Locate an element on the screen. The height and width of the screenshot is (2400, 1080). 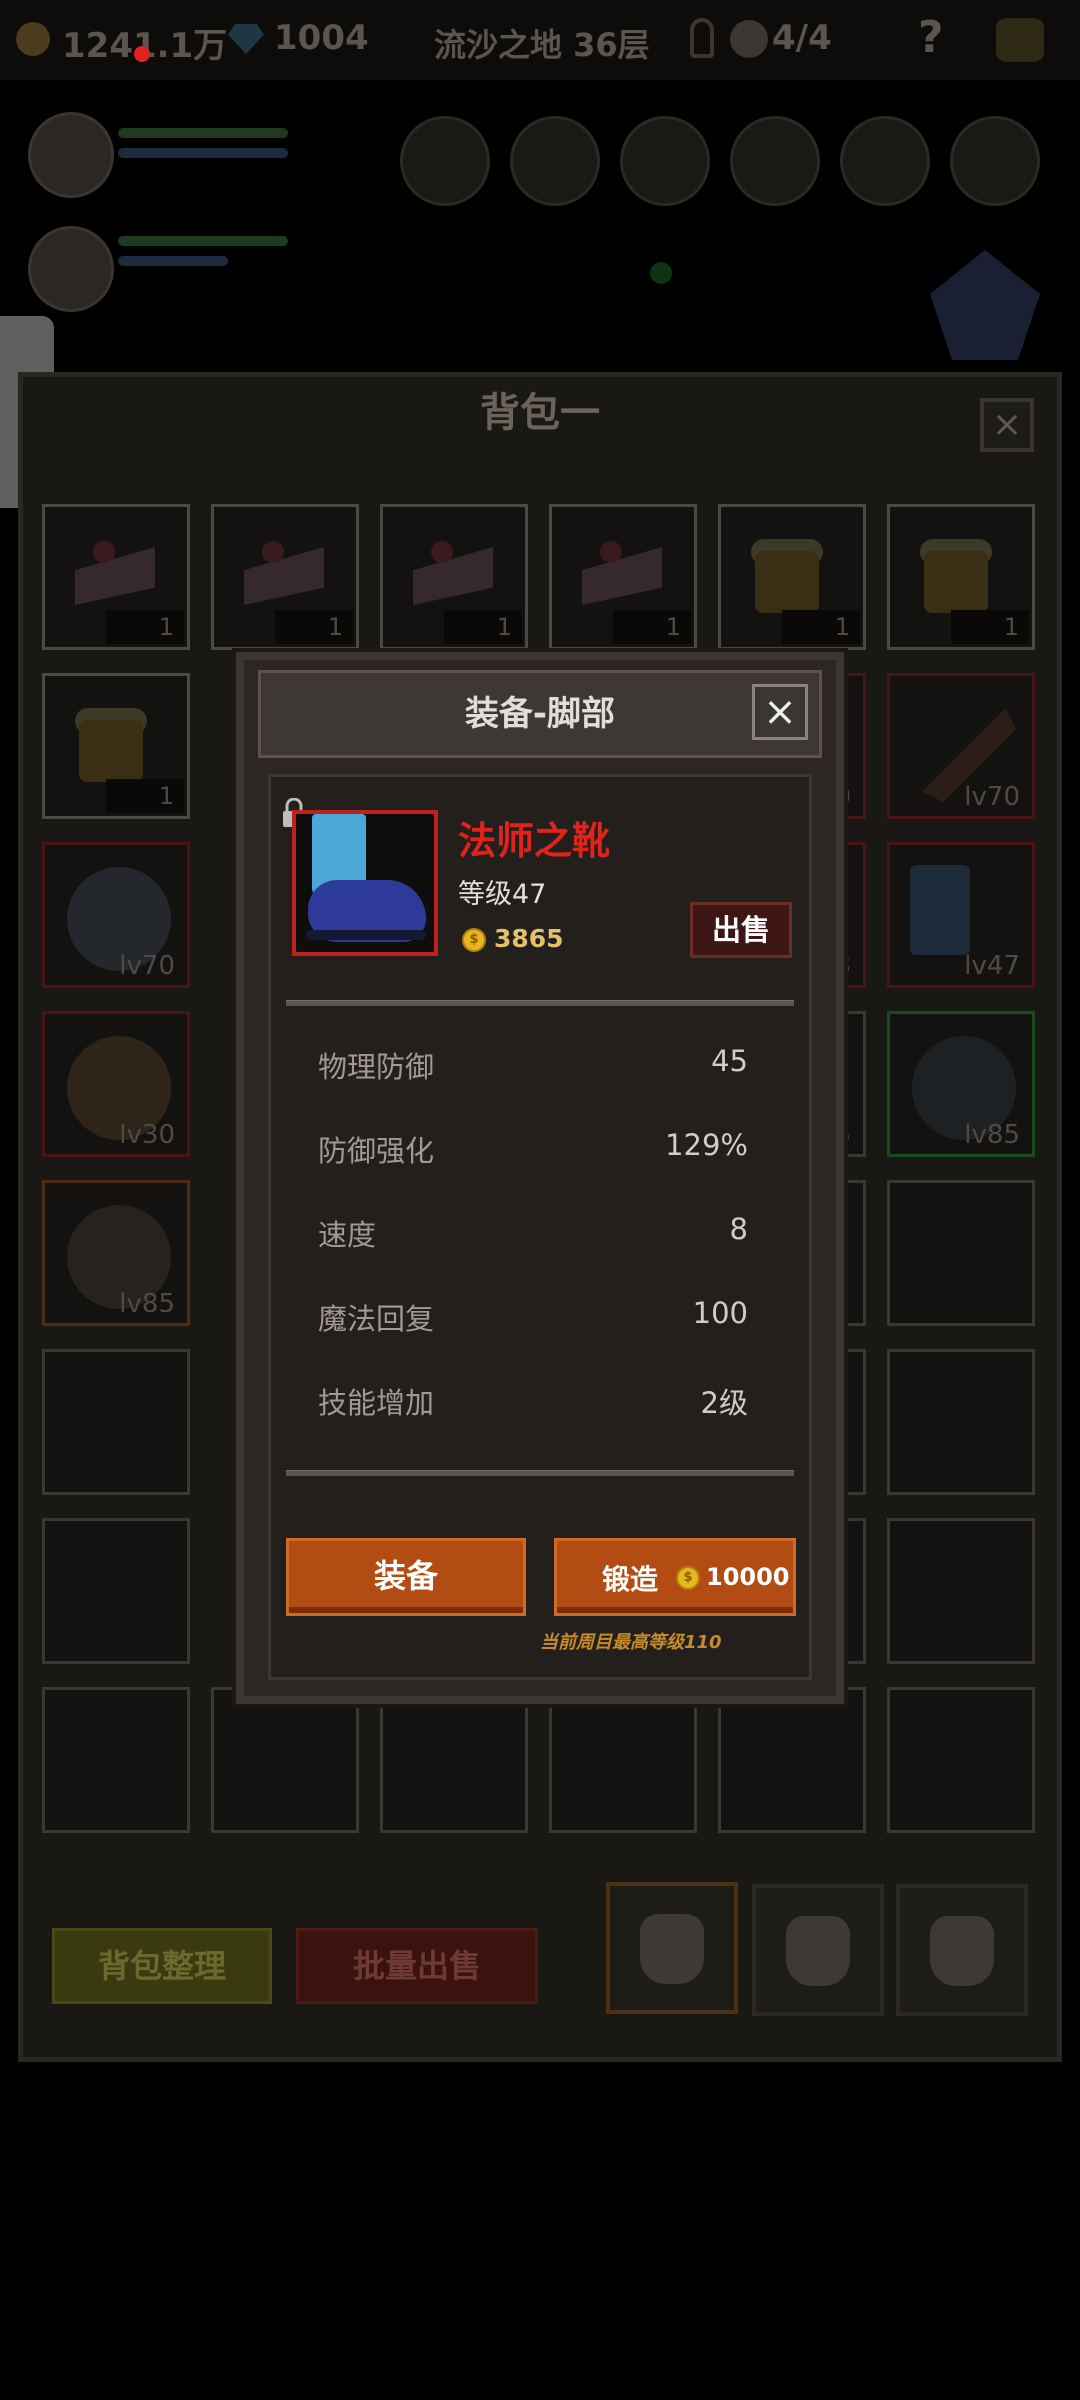
item-level-label: lv47 is located at coordinates (992, 966).